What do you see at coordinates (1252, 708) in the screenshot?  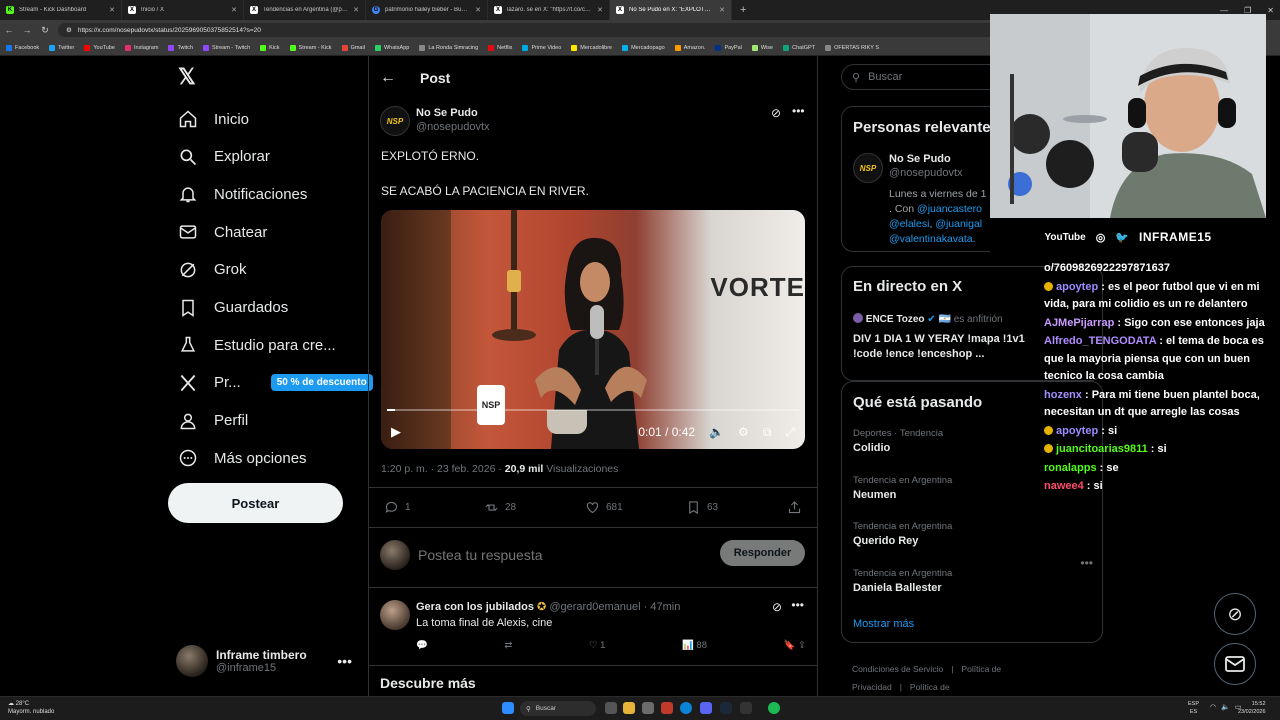 I see `clock: 15:52 23/02/2026` at bounding box center [1252, 708].